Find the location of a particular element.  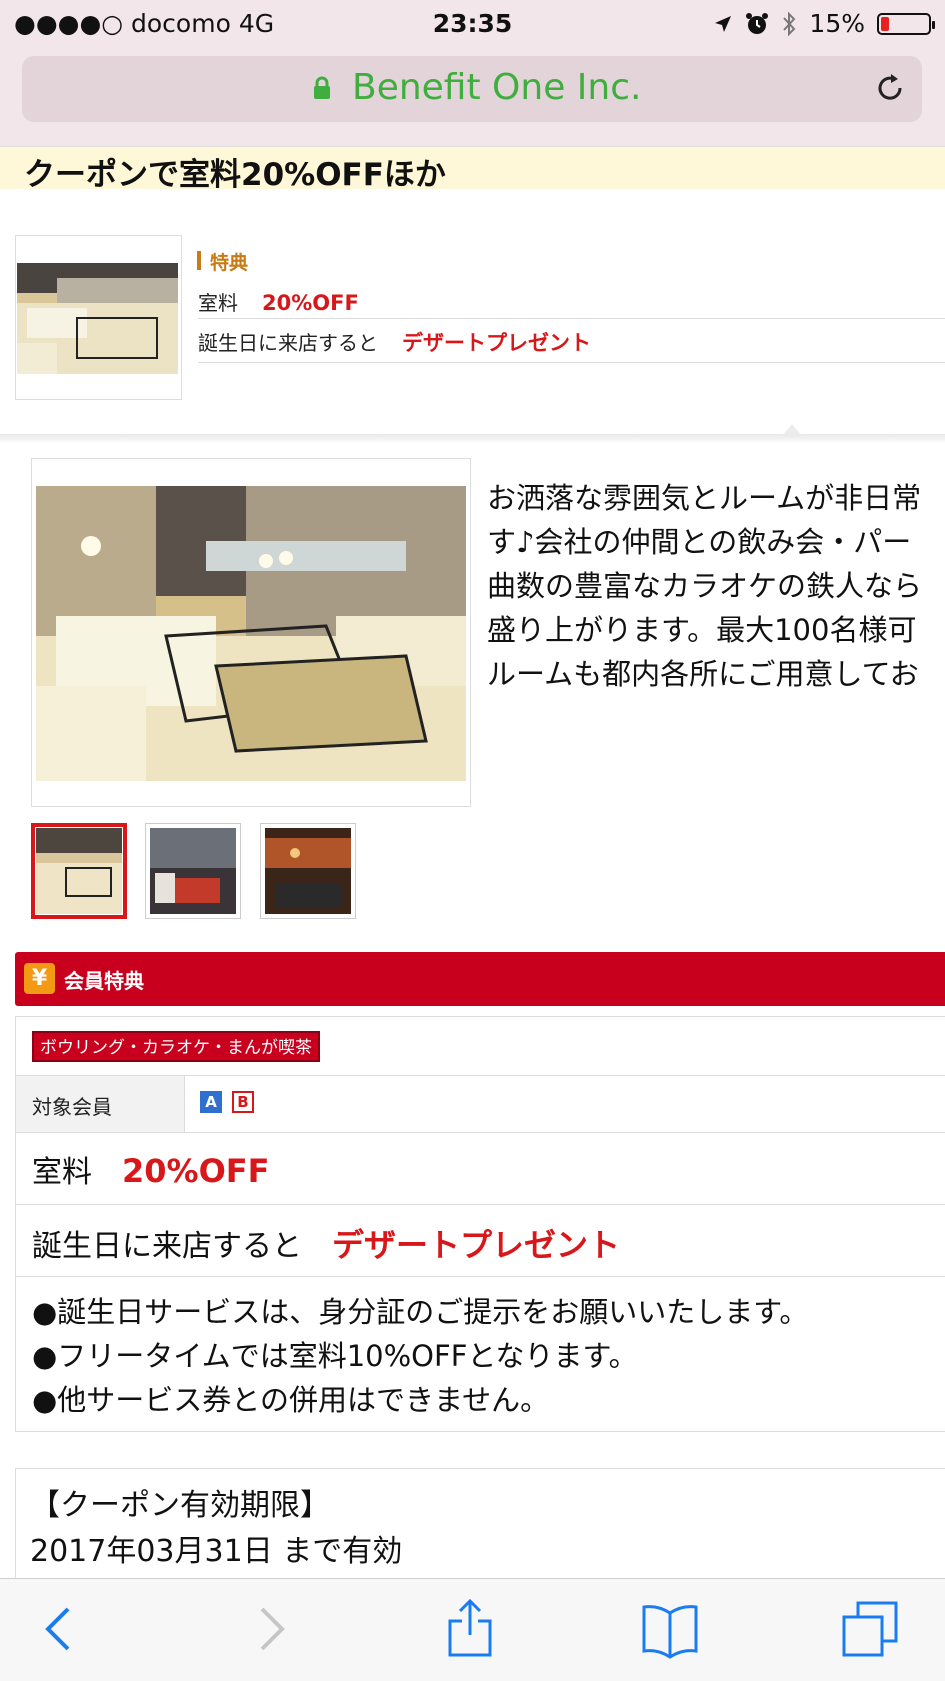

forward-icon is located at coordinates (270, 1629).